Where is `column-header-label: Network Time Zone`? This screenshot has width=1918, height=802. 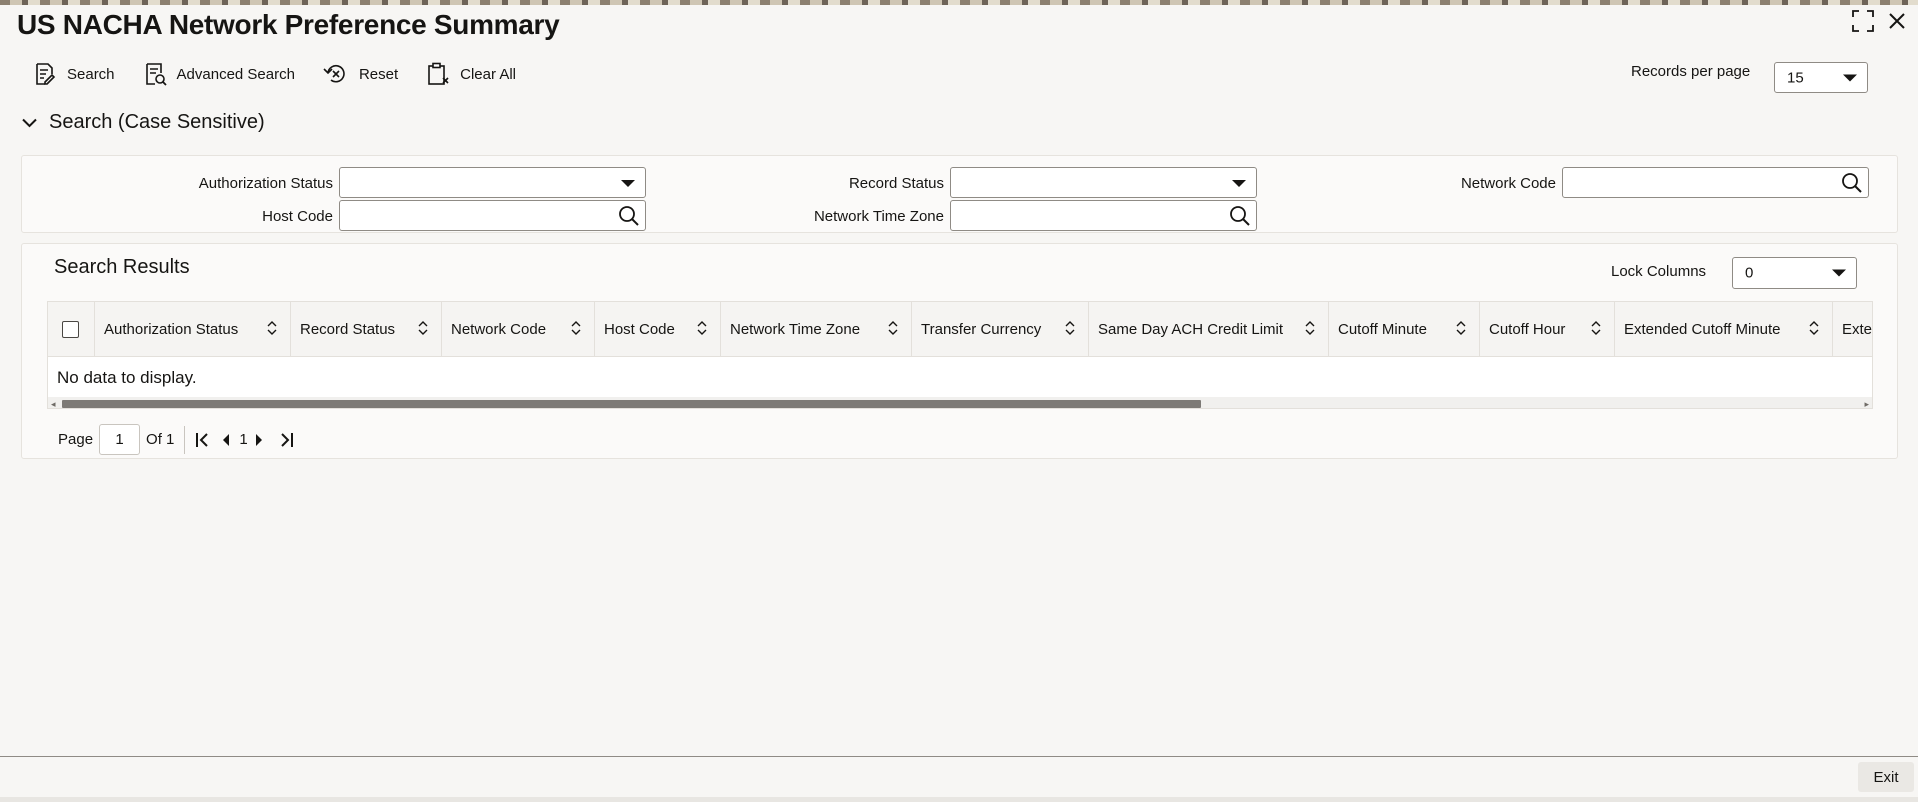
column-header-label: Network Time Zone is located at coordinates (795, 329).